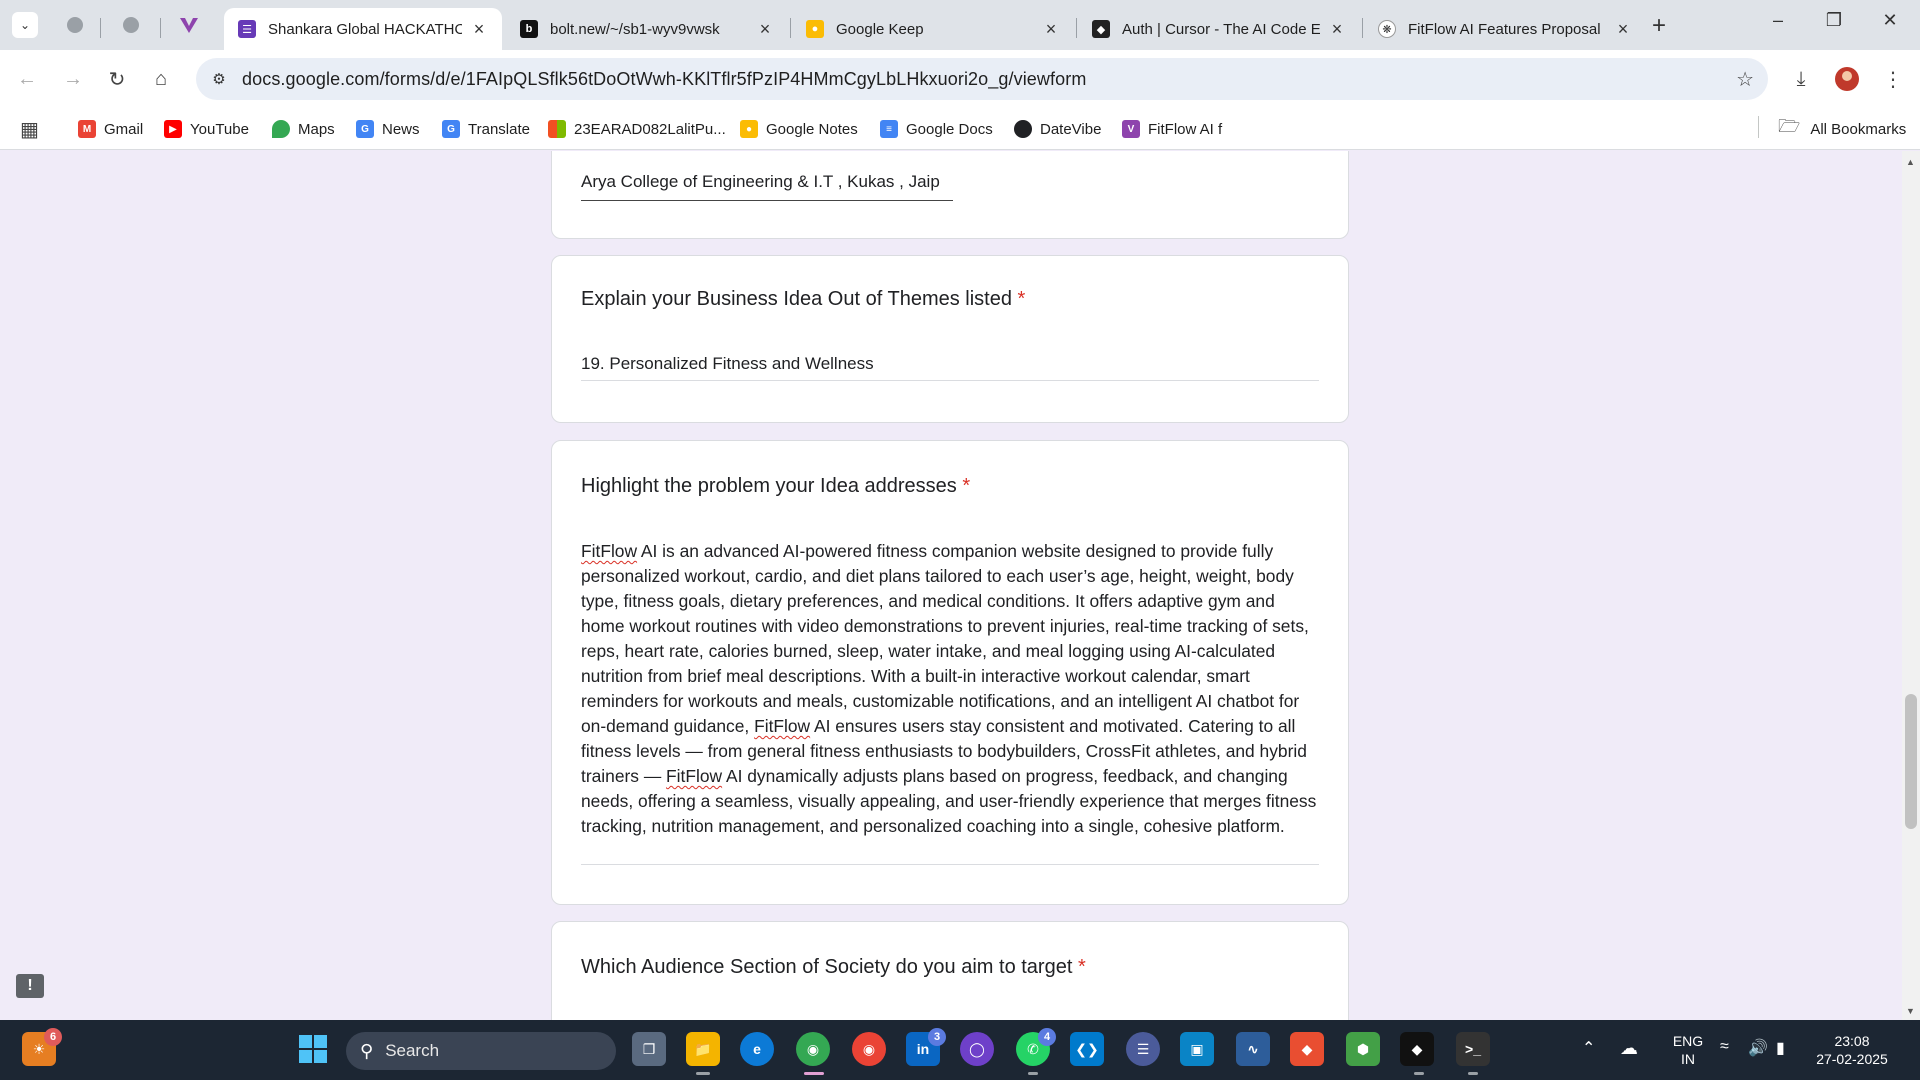 The height and width of the screenshot is (1080, 1920). Describe the element at coordinates (1387, 29) in the screenshot. I see `openai-icon: ❋` at that location.